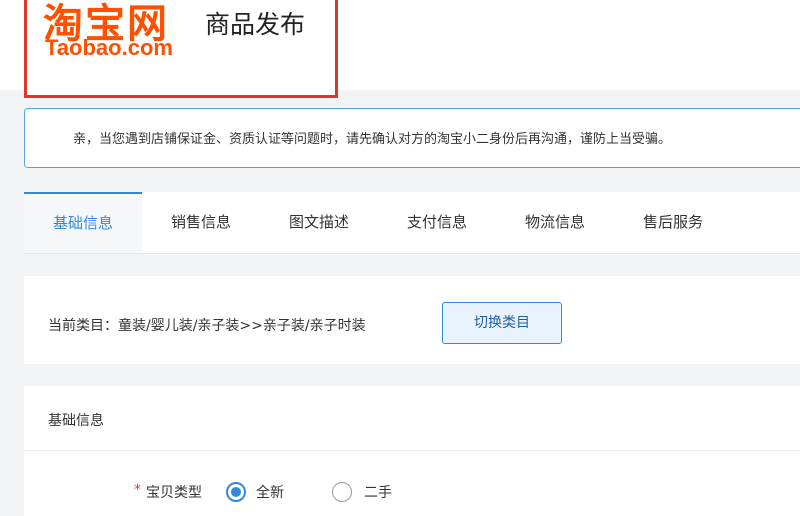  Describe the element at coordinates (378, 492) in the screenshot. I see `radio-used-label: 二手` at that location.